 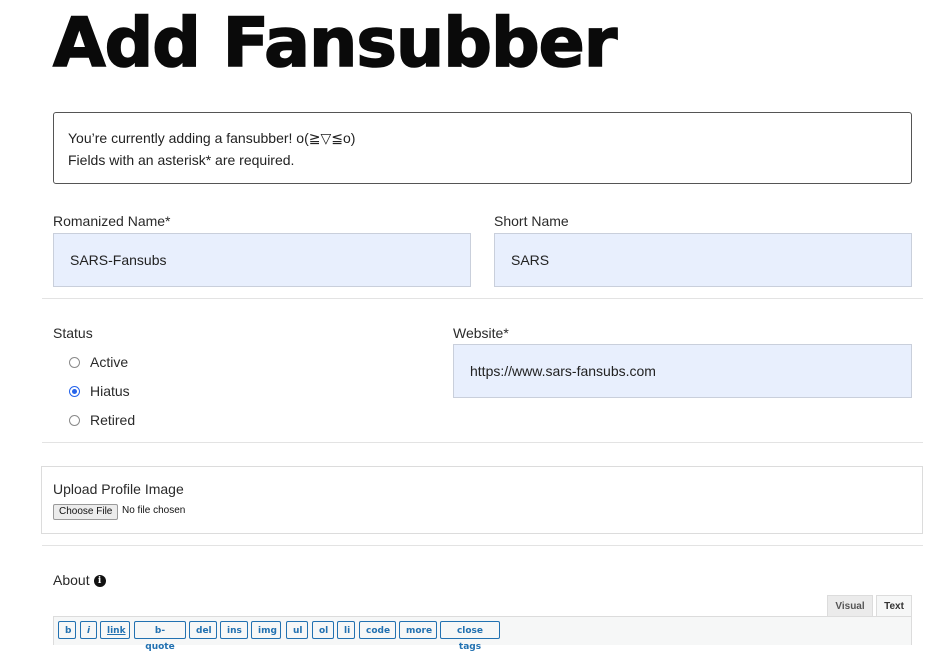 What do you see at coordinates (74, 420) in the screenshot?
I see `radio-retired` at bounding box center [74, 420].